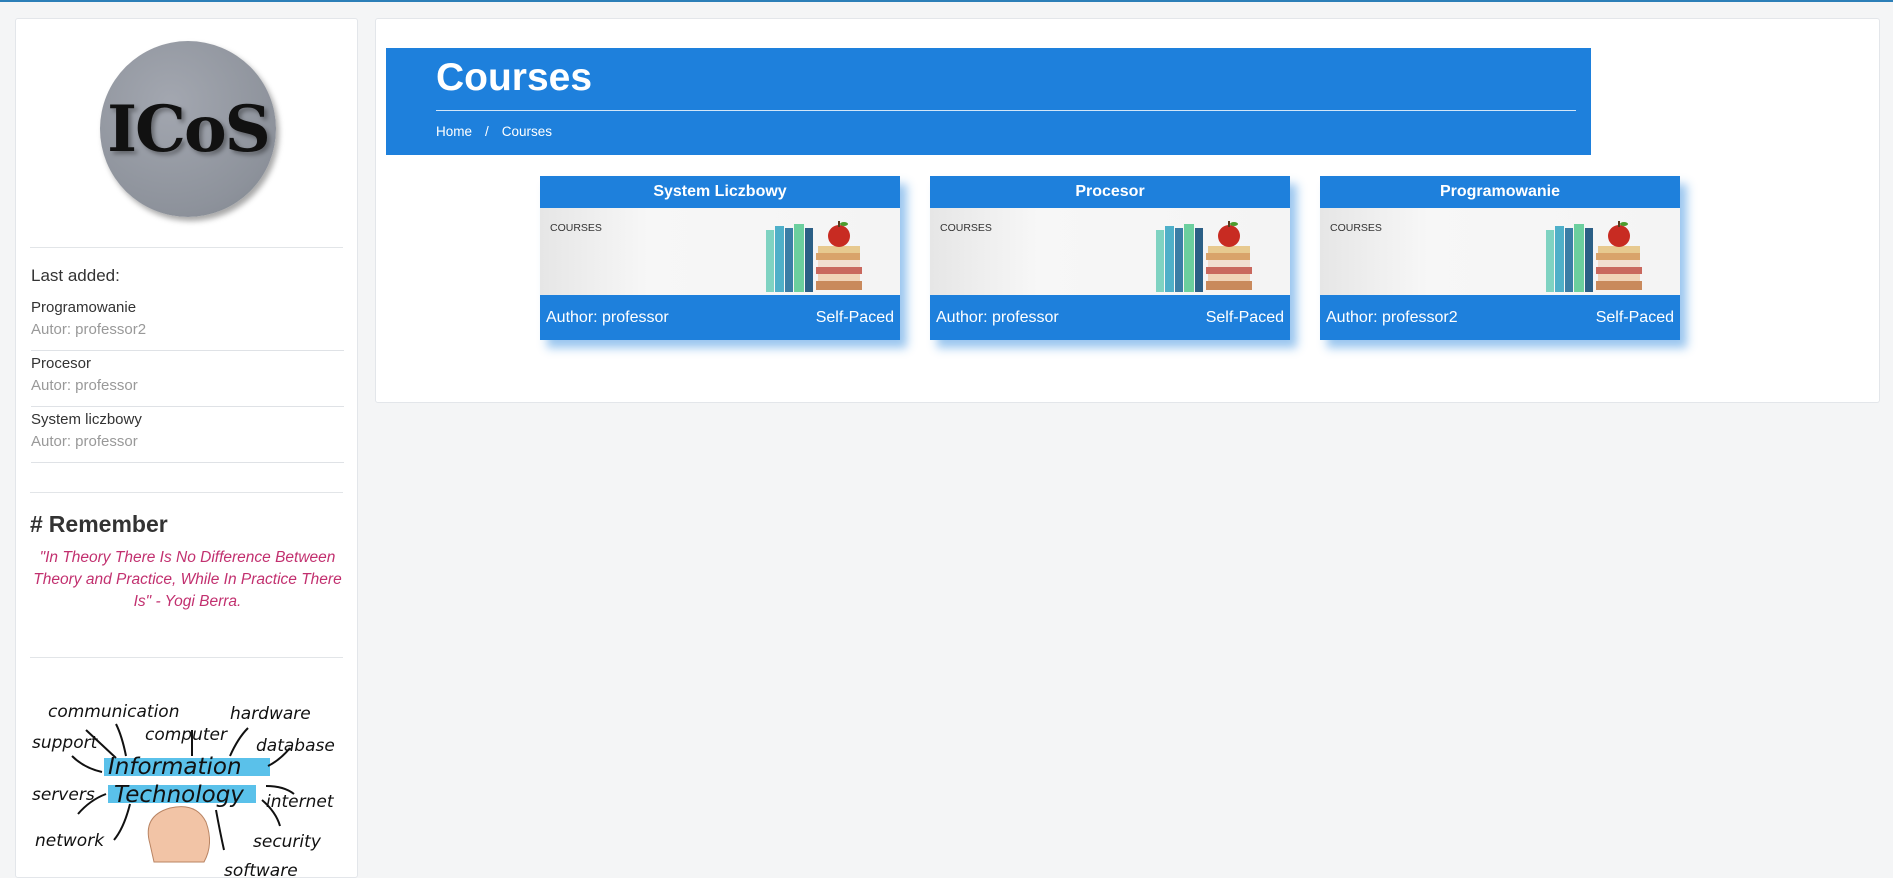 The image size is (1893, 878). Describe the element at coordinates (454, 131) in the screenshot. I see `breadcrumb-home-link: Home` at that location.